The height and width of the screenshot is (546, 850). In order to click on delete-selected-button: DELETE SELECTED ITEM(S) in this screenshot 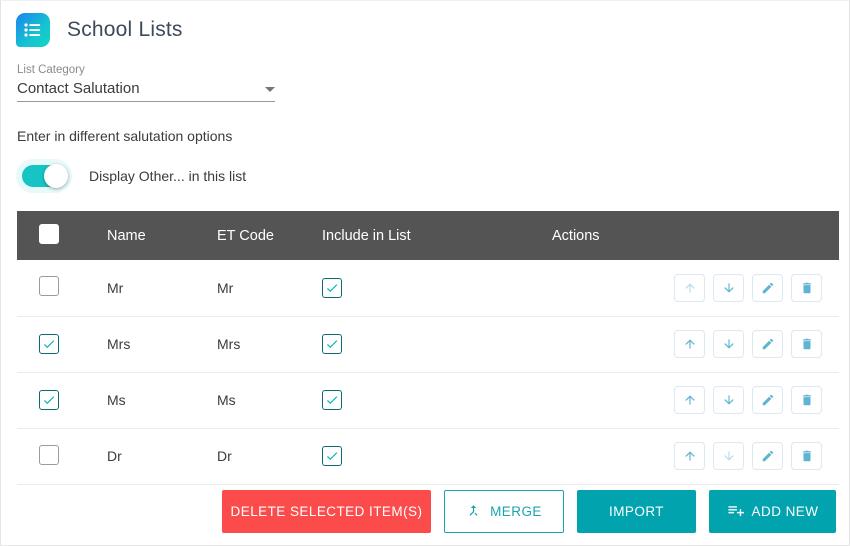, I will do `click(326, 511)`.